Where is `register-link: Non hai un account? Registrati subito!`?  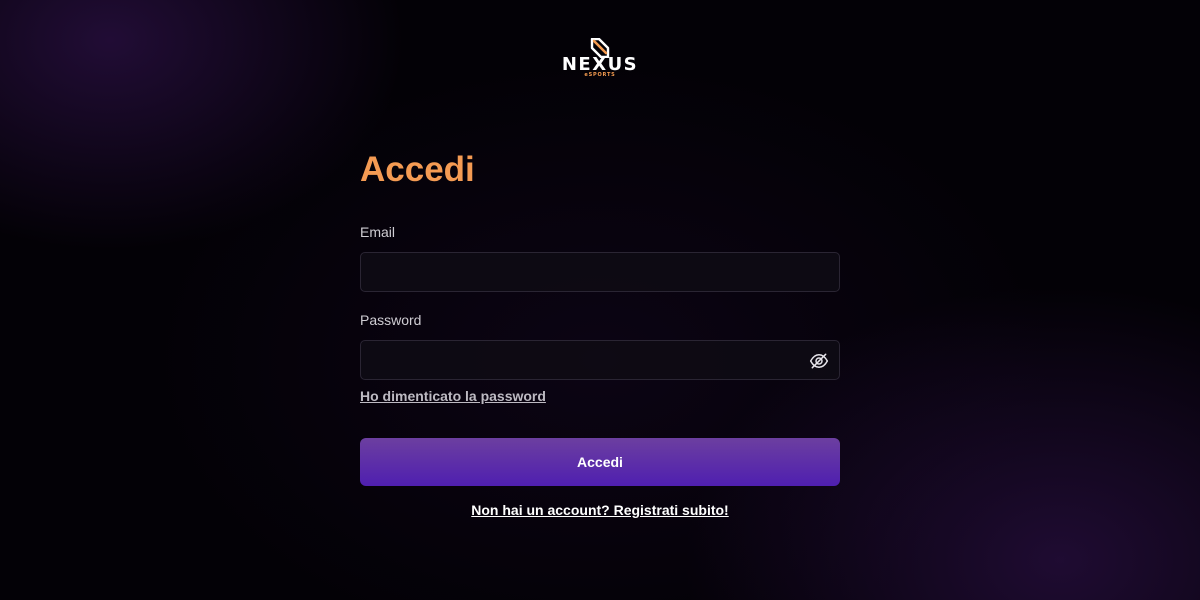
register-link: Non hai un account? Registrati subito! is located at coordinates (599, 510).